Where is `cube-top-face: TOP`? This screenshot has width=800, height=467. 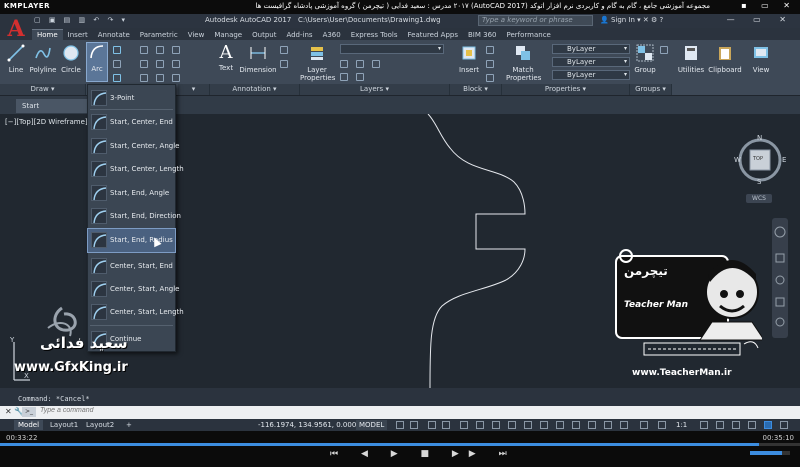 cube-top-face: TOP is located at coordinates (758, 159).